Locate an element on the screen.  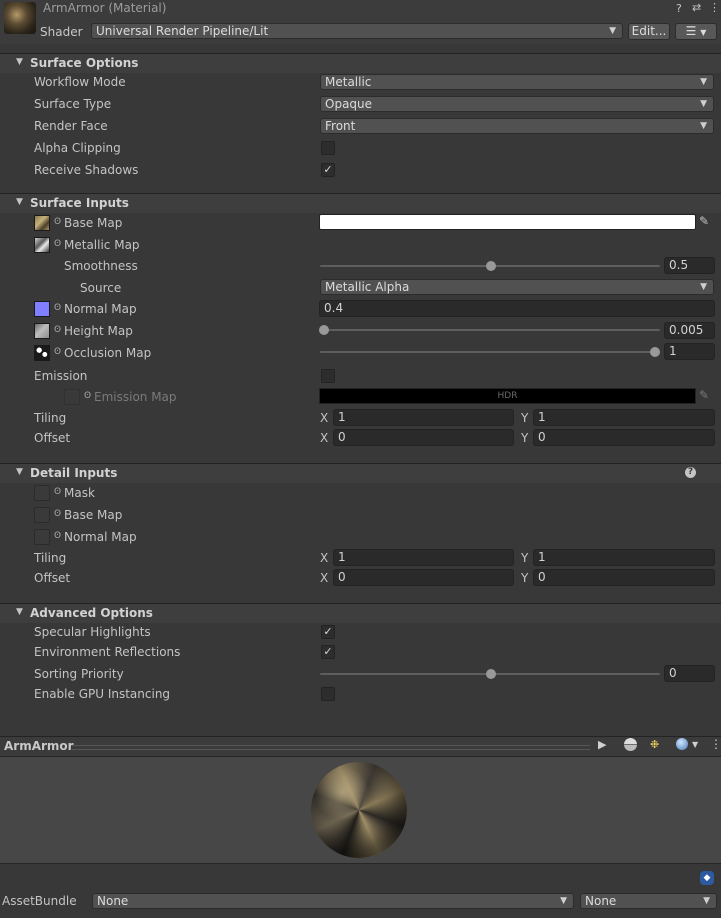
detail-inputs-header: ▼ Detail Inputs is located at coordinates (360, 473).